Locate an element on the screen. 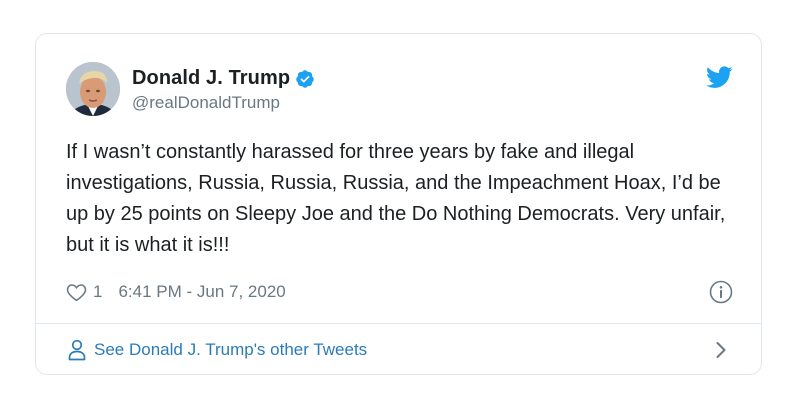 The width and height of the screenshot is (799, 414). tweet-meta: 1 6:41 PM - Jun 7, 2020 is located at coordinates (176, 292).